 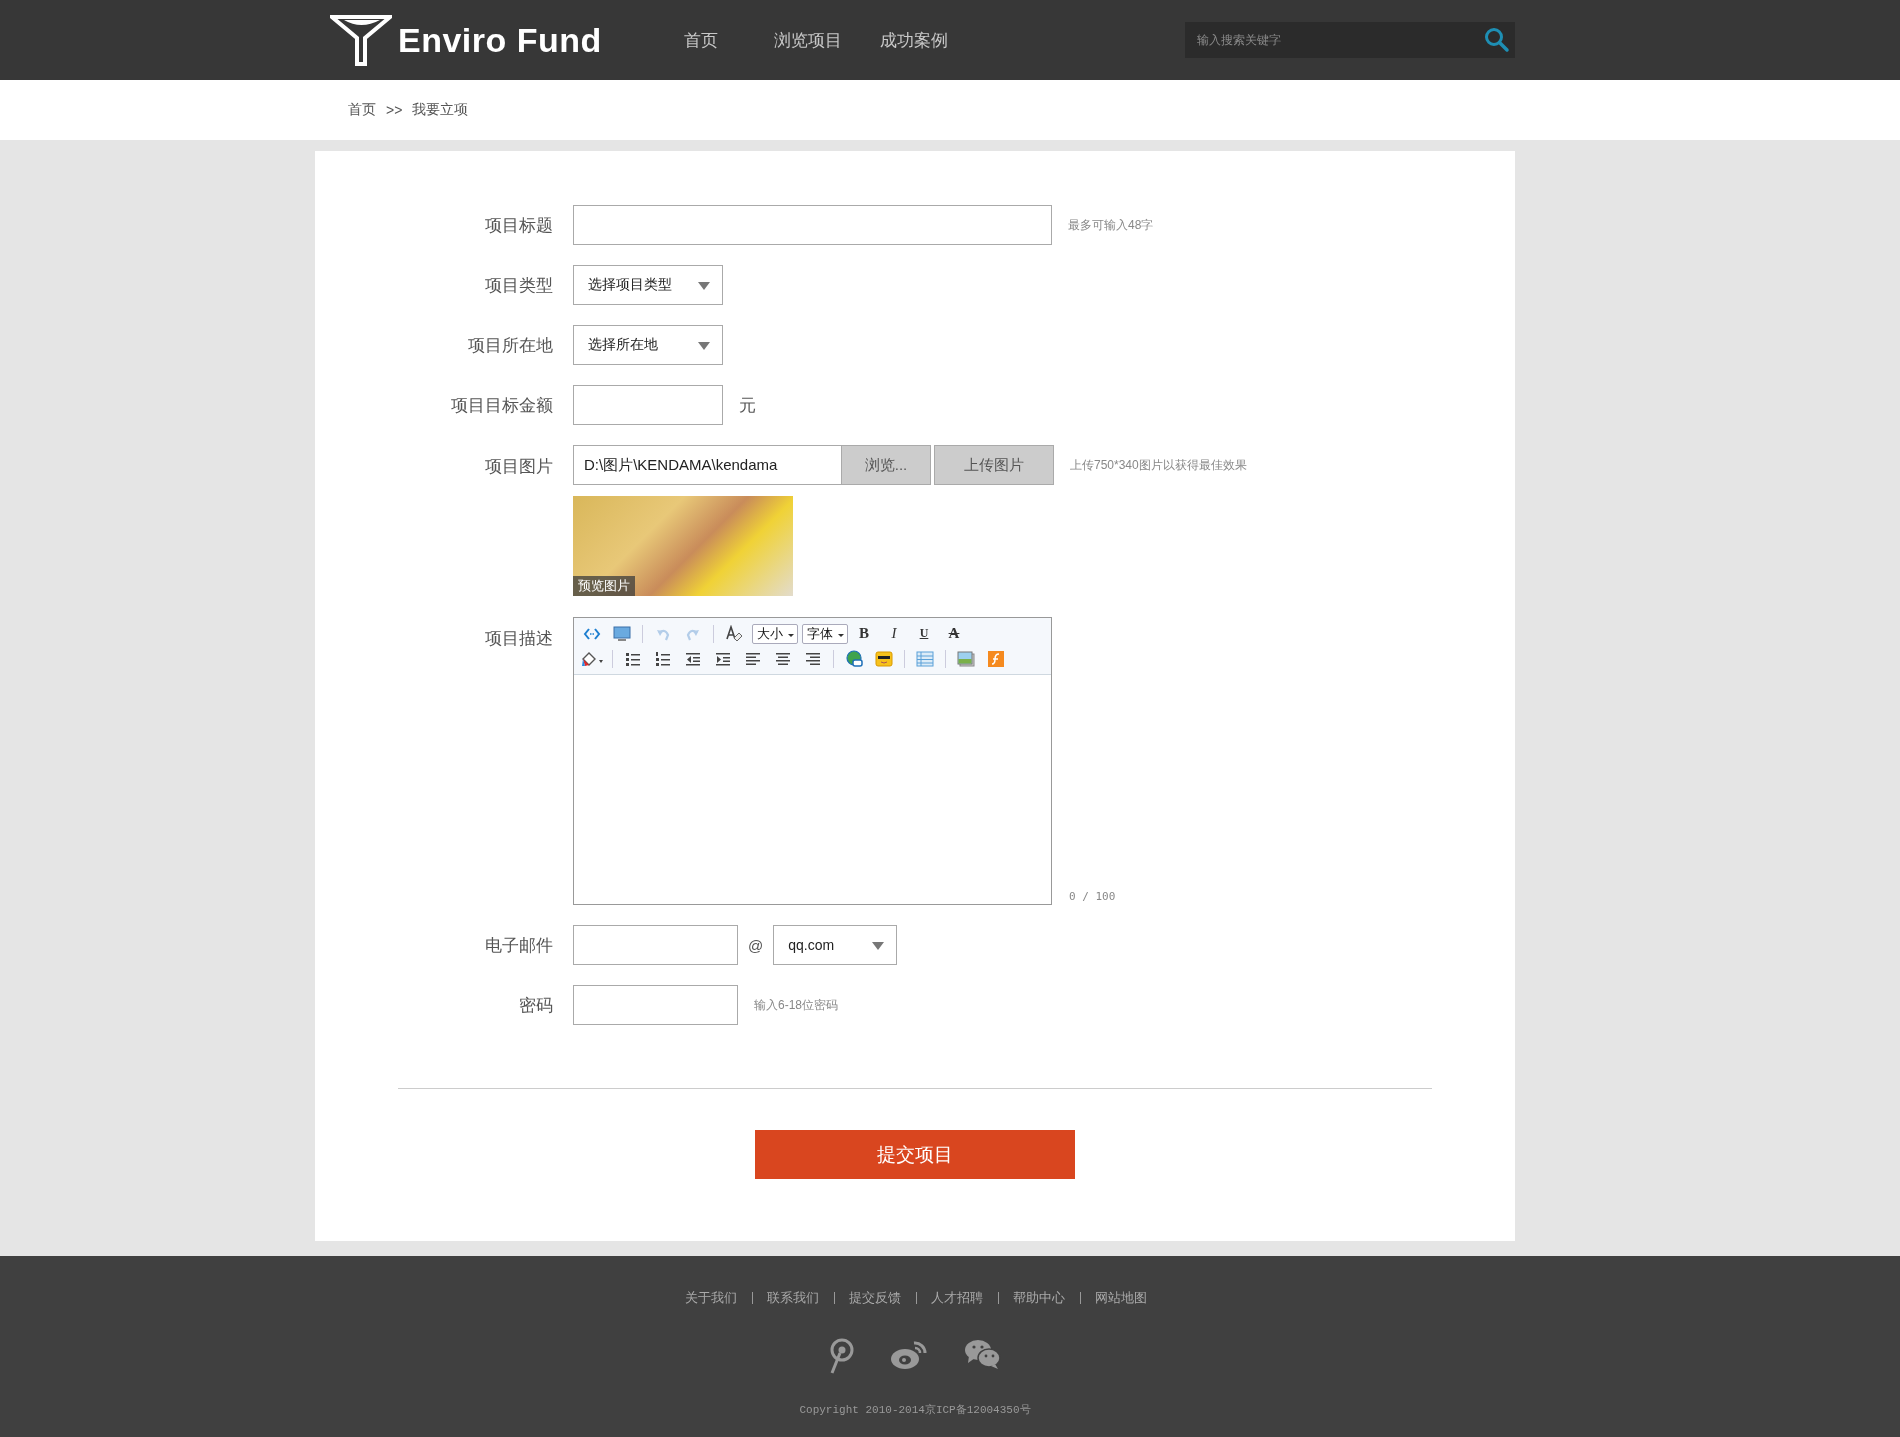 I want to click on rich-text-editor: 大小 字体 B I U A, so click(x=812, y=761).